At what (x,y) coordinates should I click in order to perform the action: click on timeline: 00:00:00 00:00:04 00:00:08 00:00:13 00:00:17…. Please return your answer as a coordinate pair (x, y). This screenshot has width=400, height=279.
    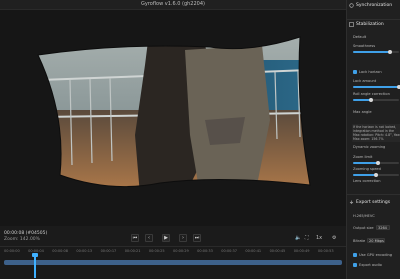
    Looking at the image, I should click on (173, 262).